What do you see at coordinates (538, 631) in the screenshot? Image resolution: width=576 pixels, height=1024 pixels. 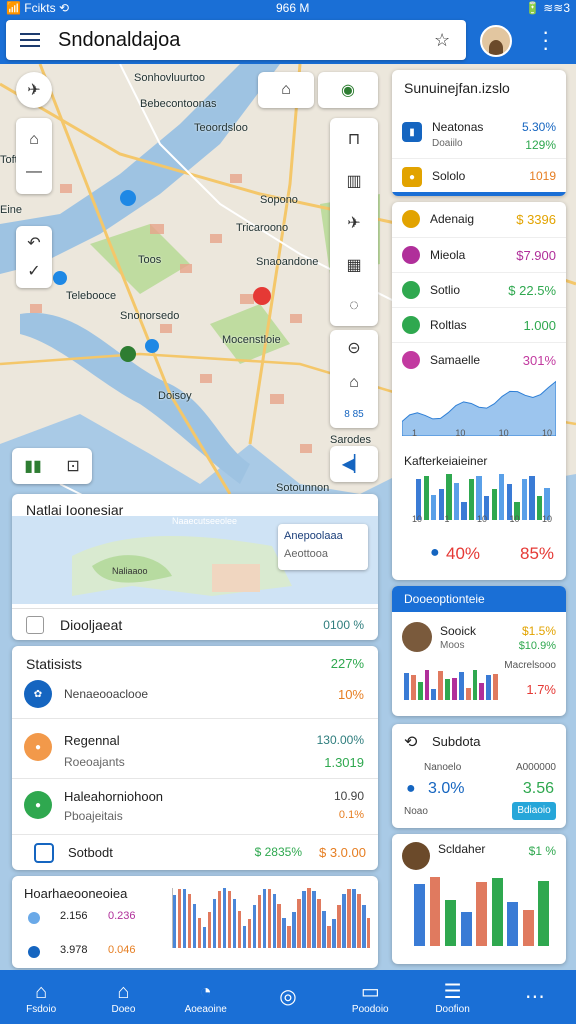 I see `contact-value: $1.5%` at bounding box center [538, 631].